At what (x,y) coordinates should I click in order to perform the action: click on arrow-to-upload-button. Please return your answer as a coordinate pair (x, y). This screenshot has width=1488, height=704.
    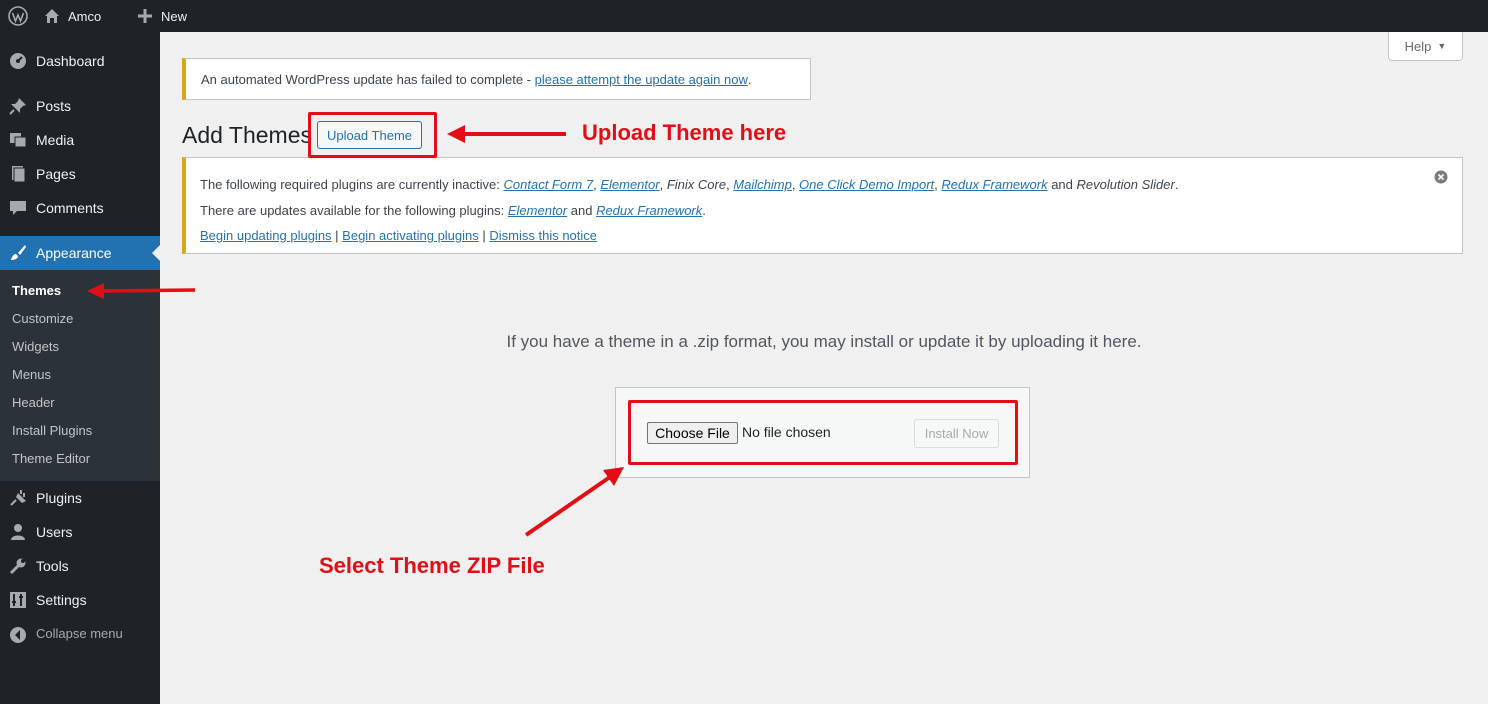
    Looking at the image, I should click on (506, 134).